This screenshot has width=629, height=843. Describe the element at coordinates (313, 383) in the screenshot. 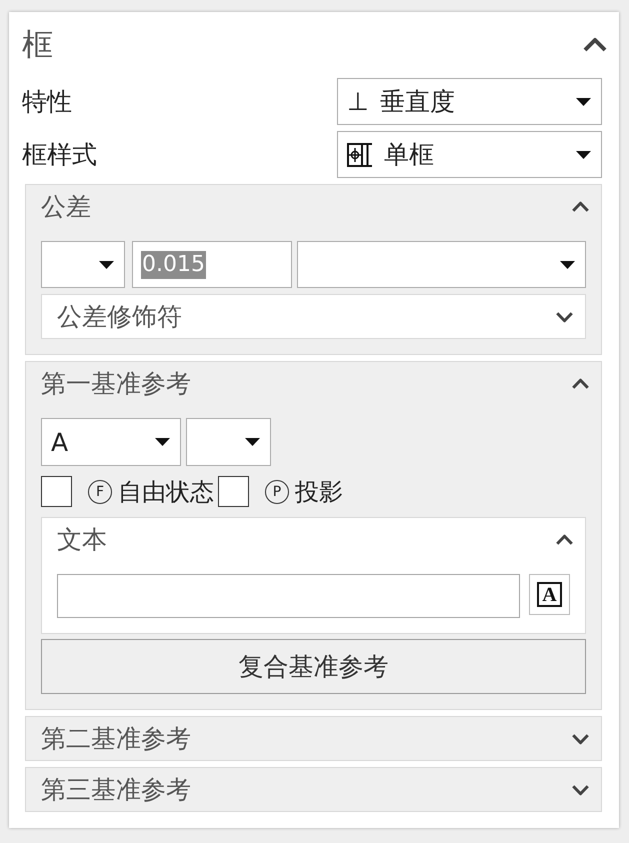

I see `section-header: 第一基准参考` at that location.